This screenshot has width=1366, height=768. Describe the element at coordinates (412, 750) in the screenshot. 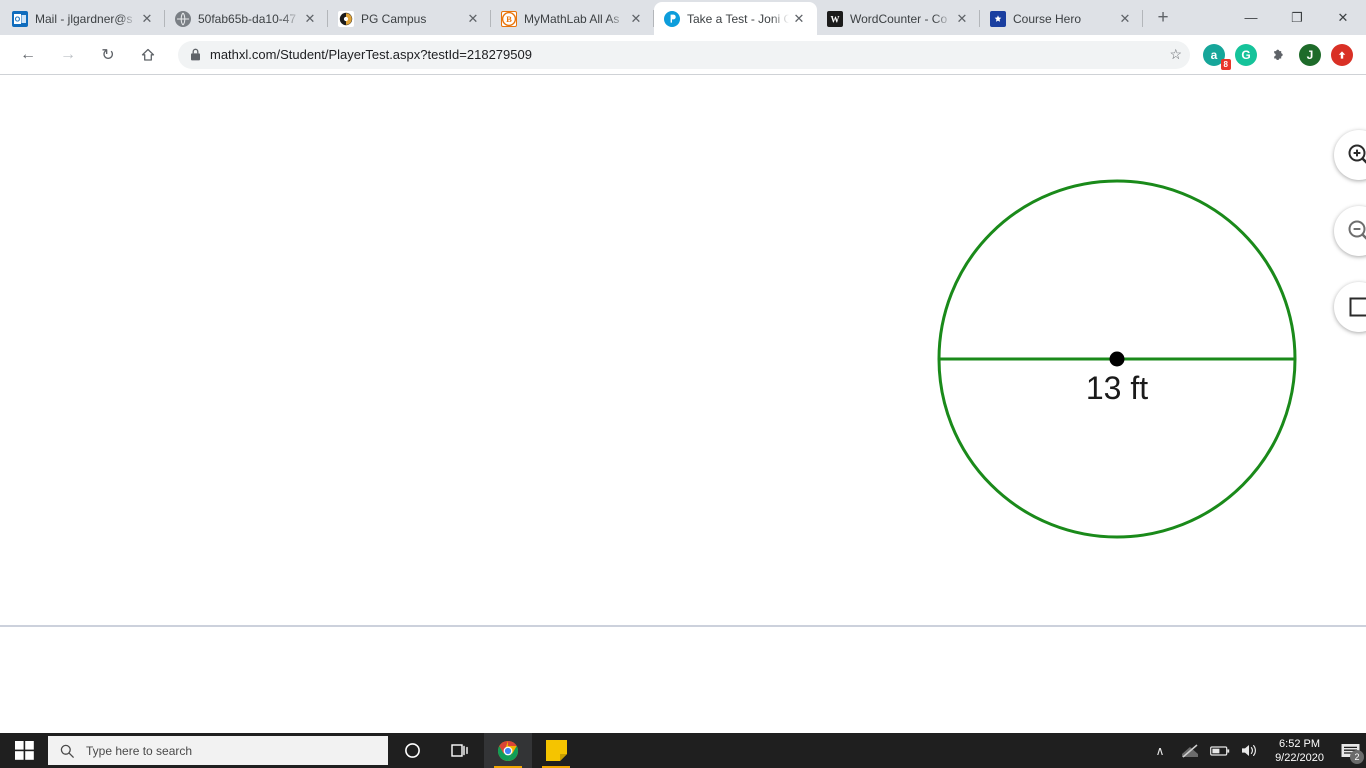

I see `cortana-button` at that location.